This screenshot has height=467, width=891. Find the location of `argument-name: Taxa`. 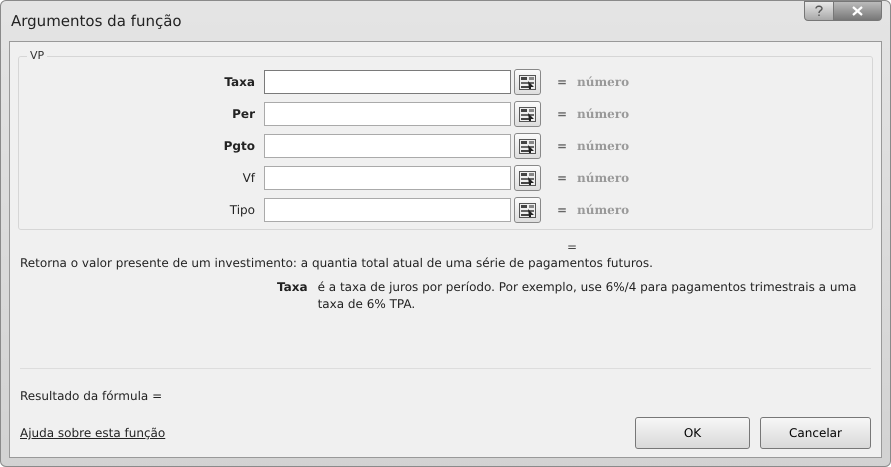

argument-name: Taxa is located at coordinates (292, 288).